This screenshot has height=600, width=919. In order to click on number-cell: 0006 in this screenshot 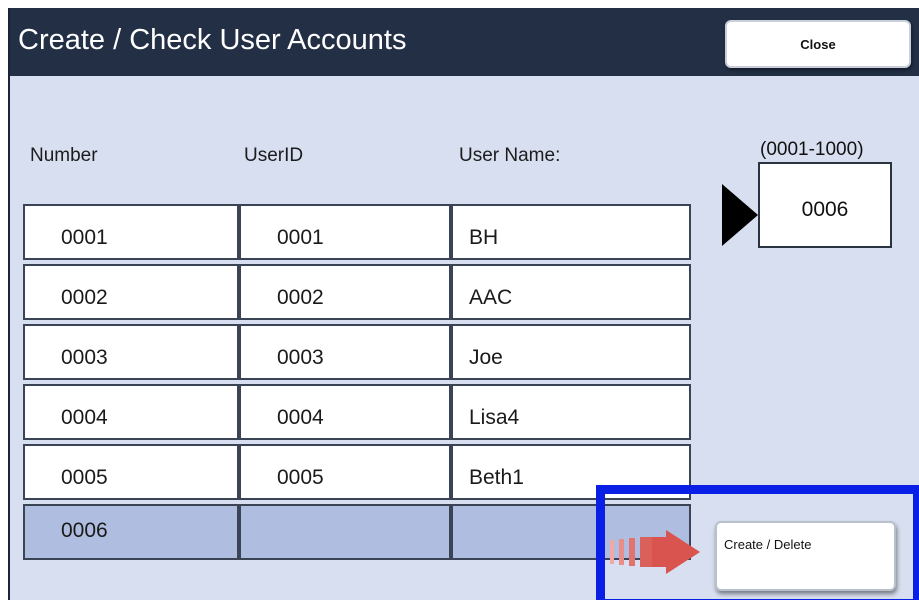, I will do `click(131, 532)`.